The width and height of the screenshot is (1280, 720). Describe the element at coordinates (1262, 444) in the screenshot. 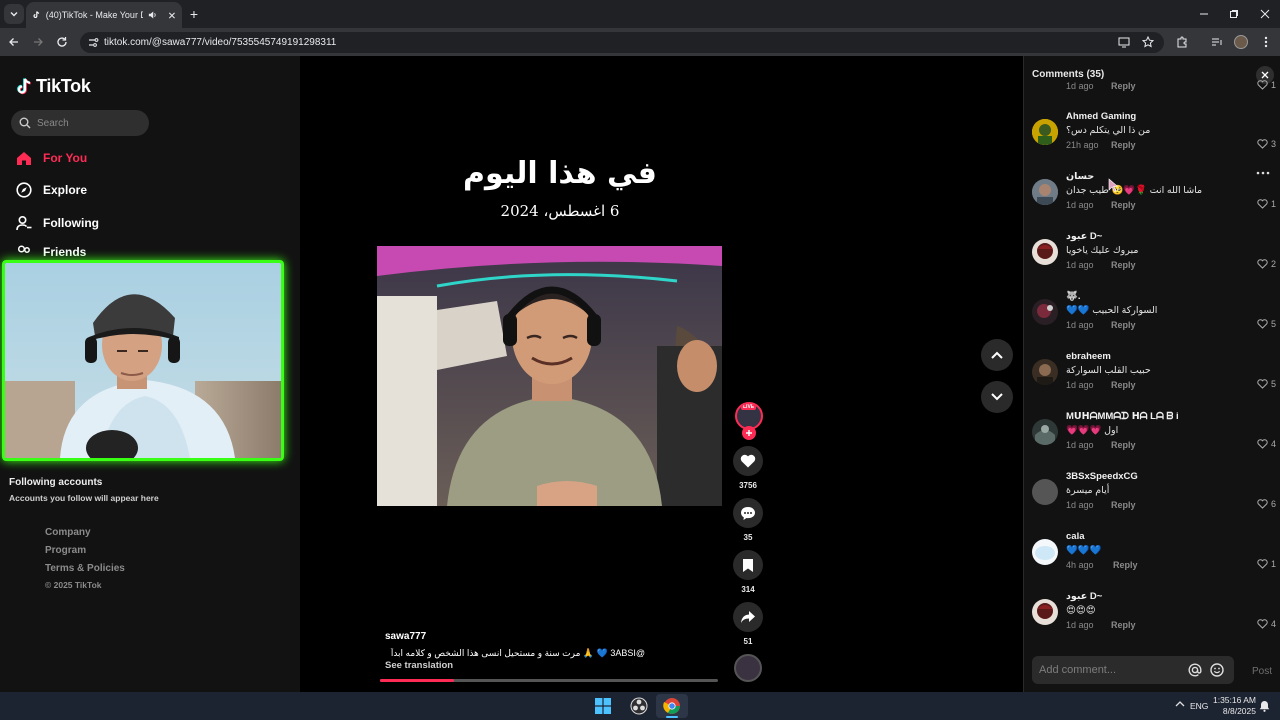

I see `heart-outline-icon` at that location.